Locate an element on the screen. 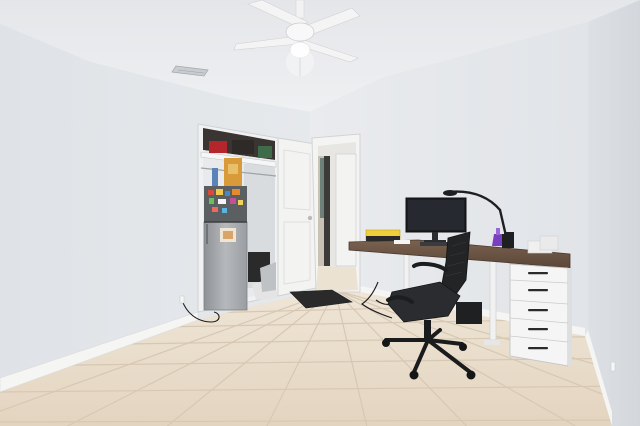 The image size is (640, 426). power-outlet is located at coordinates (182, 299).